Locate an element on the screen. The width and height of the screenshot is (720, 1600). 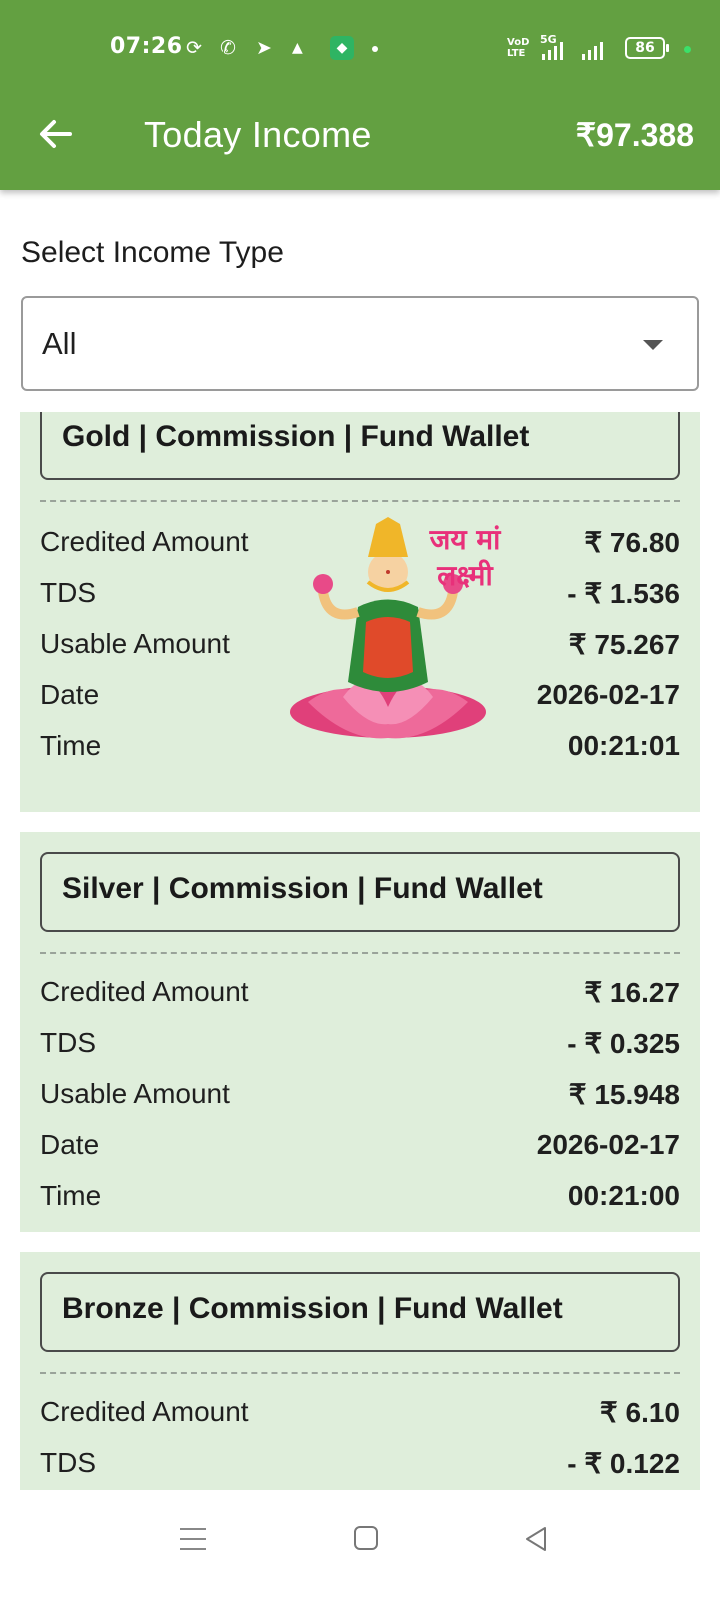
shield-icon: ◆ is located at coordinates (342, 48).